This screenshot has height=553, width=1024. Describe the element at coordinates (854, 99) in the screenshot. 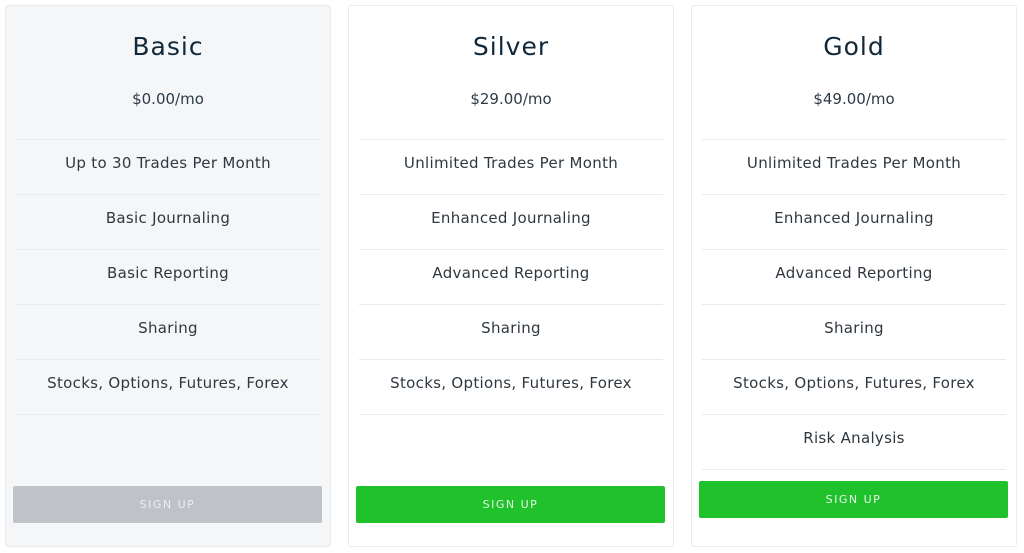

I see `plan-price: $49.00/mo` at that location.